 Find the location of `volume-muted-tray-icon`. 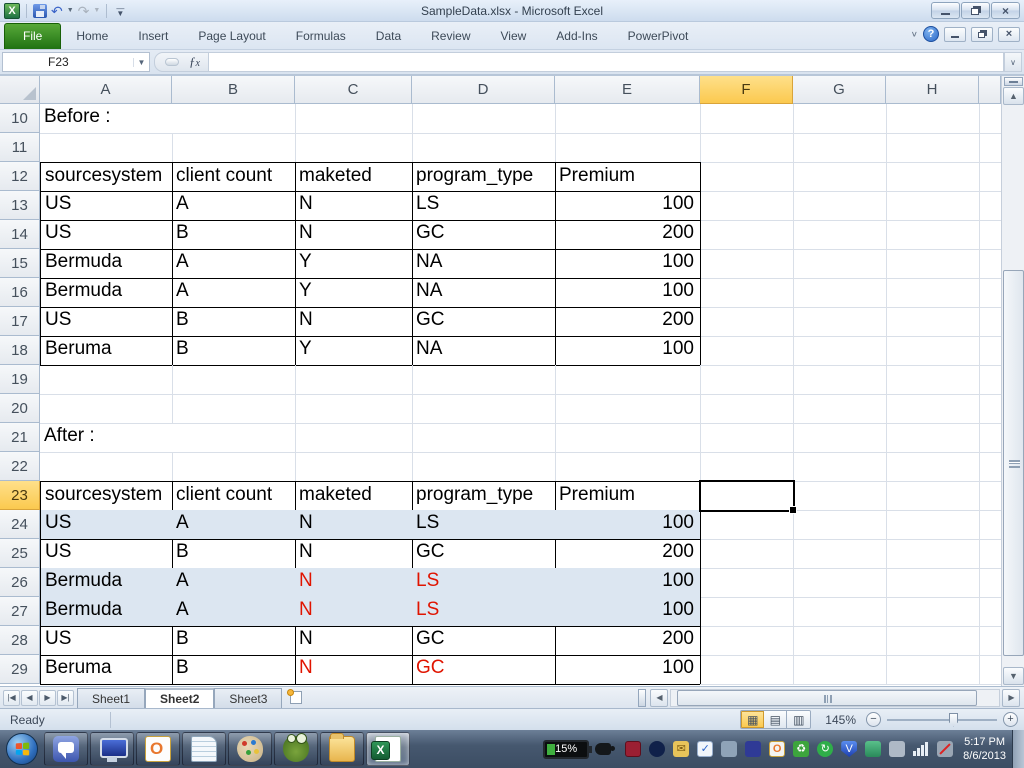

volume-muted-tray-icon is located at coordinates (945, 749).